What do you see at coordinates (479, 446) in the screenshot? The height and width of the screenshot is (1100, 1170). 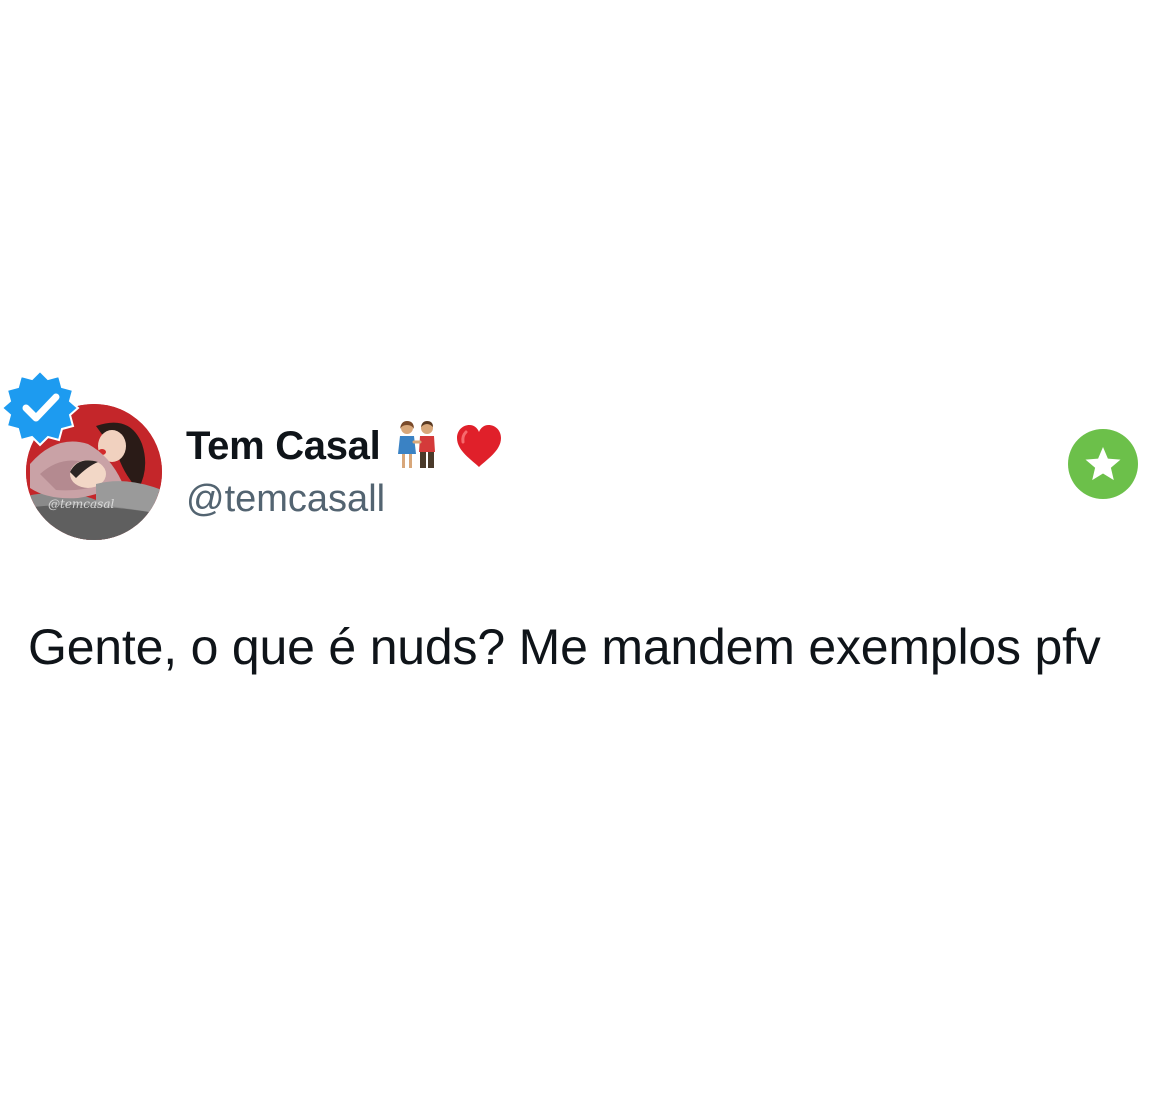 I see `red-heart-icon` at bounding box center [479, 446].